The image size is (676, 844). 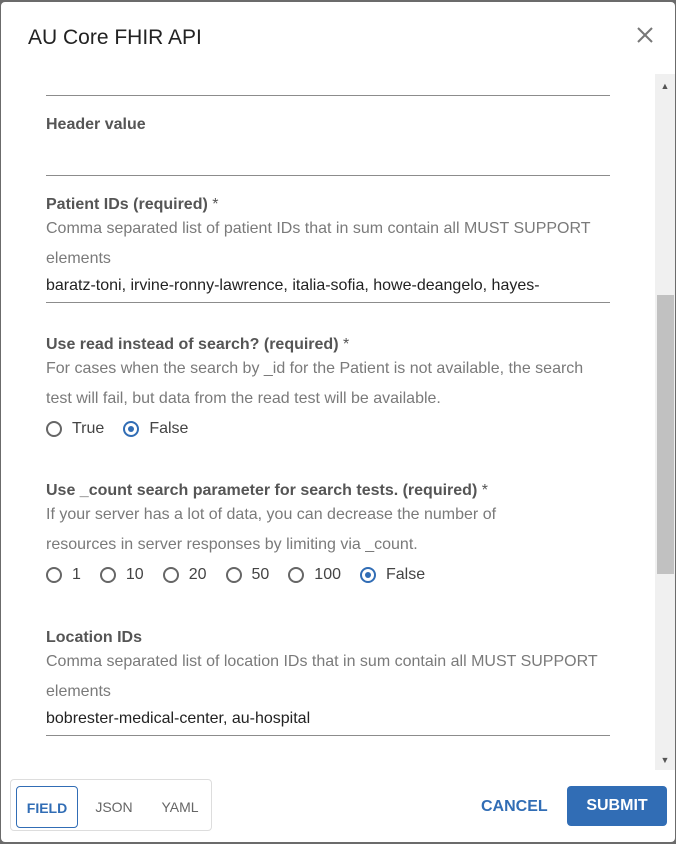 What do you see at coordinates (665, 434) in the screenshot?
I see `scrollbar-thumb` at bounding box center [665, 434].